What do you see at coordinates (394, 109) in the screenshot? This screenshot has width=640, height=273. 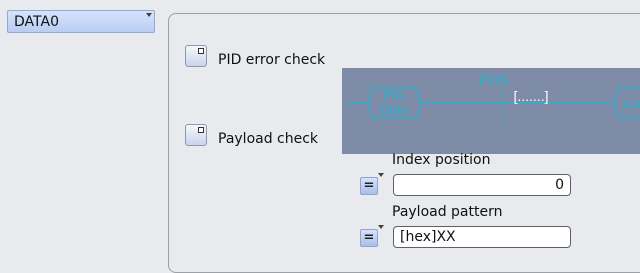 I see `pid-line2-text: Data` at bounding box center [394, 109].